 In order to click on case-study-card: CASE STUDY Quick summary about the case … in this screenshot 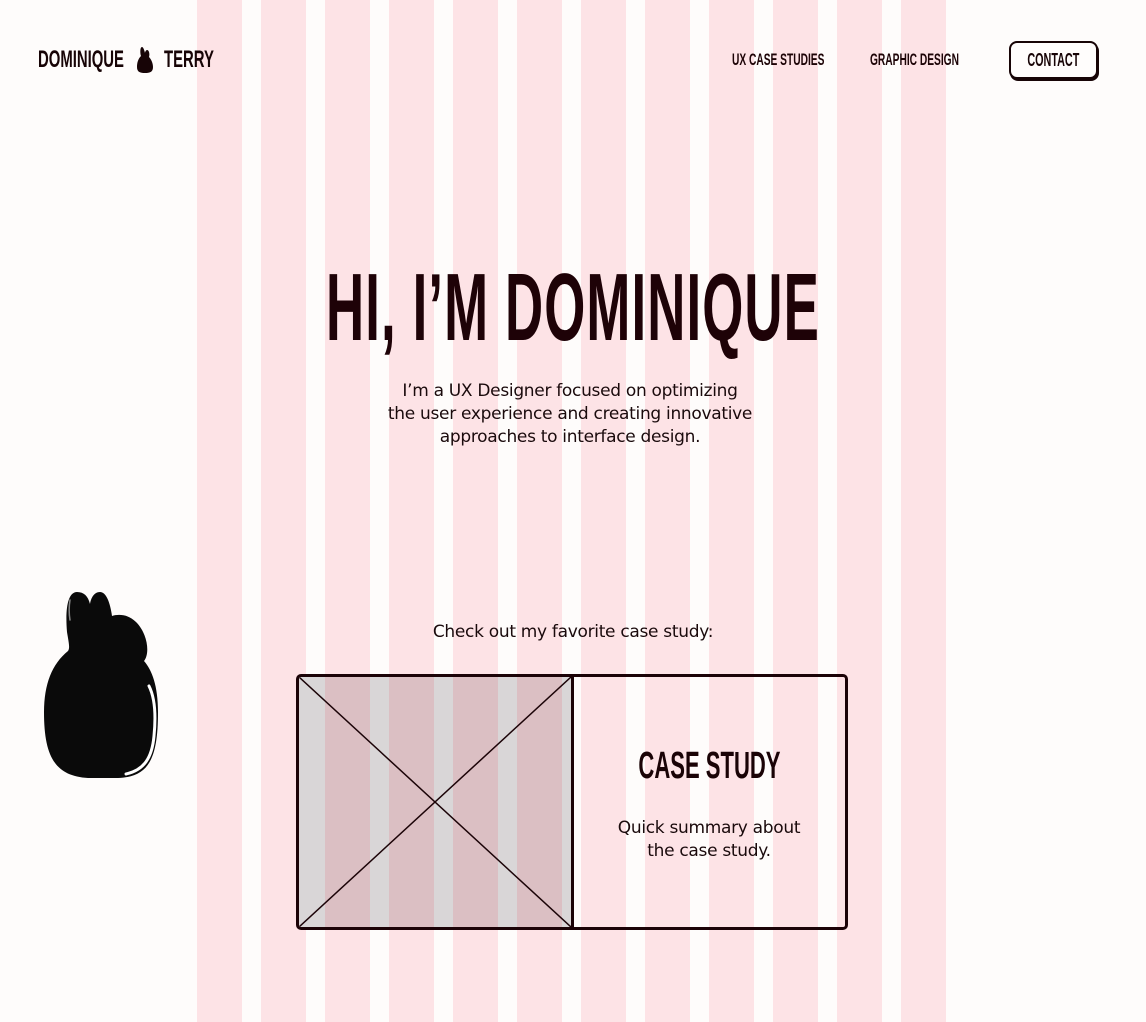, I will do `click(572, 802)`.